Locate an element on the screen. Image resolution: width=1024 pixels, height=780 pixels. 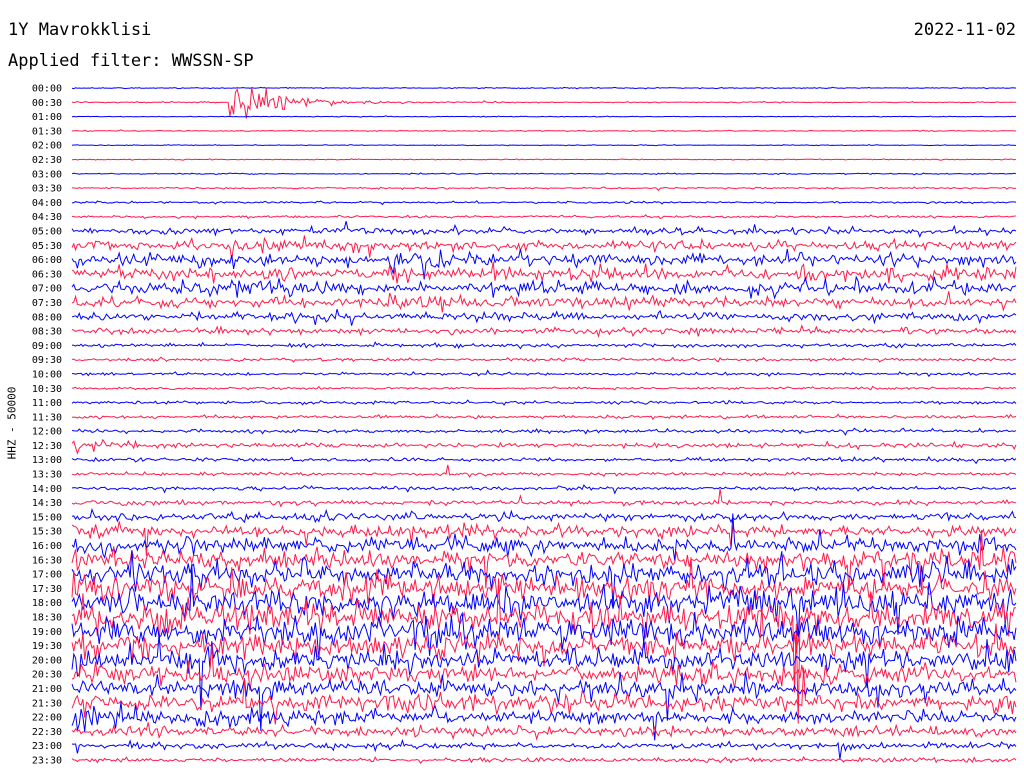
row-time-label: 03:30 is located at coordinates (47, 189).